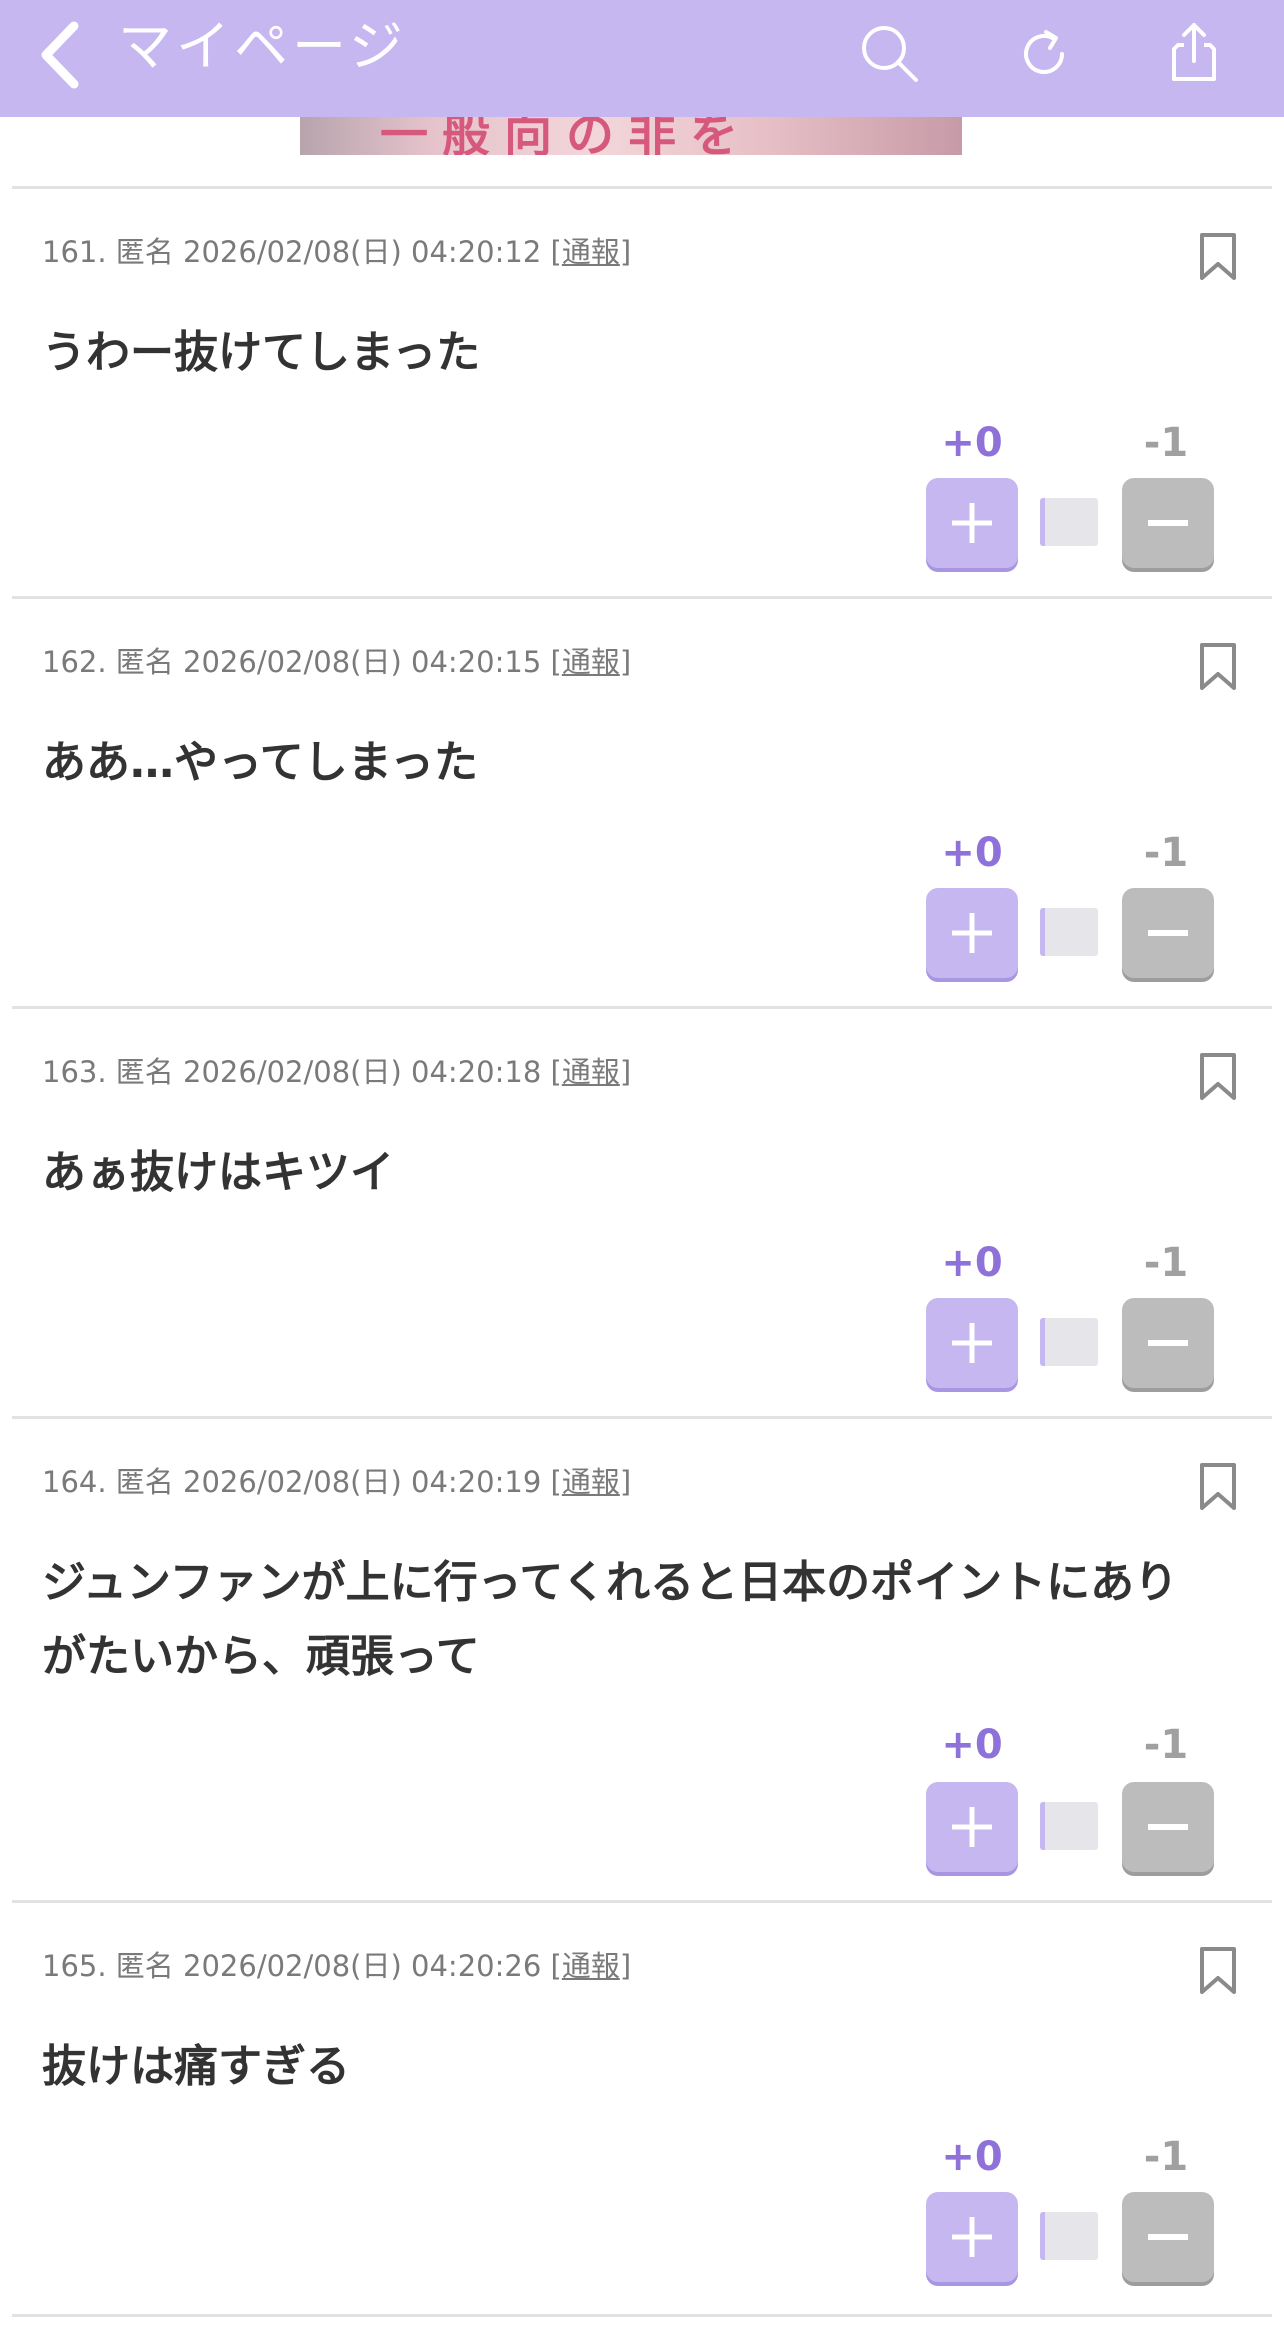 The image size is (1284, 2350). Describe the element at coordinates (74, 662) in the screenshot. I see `comment-number: 162.` at that location.